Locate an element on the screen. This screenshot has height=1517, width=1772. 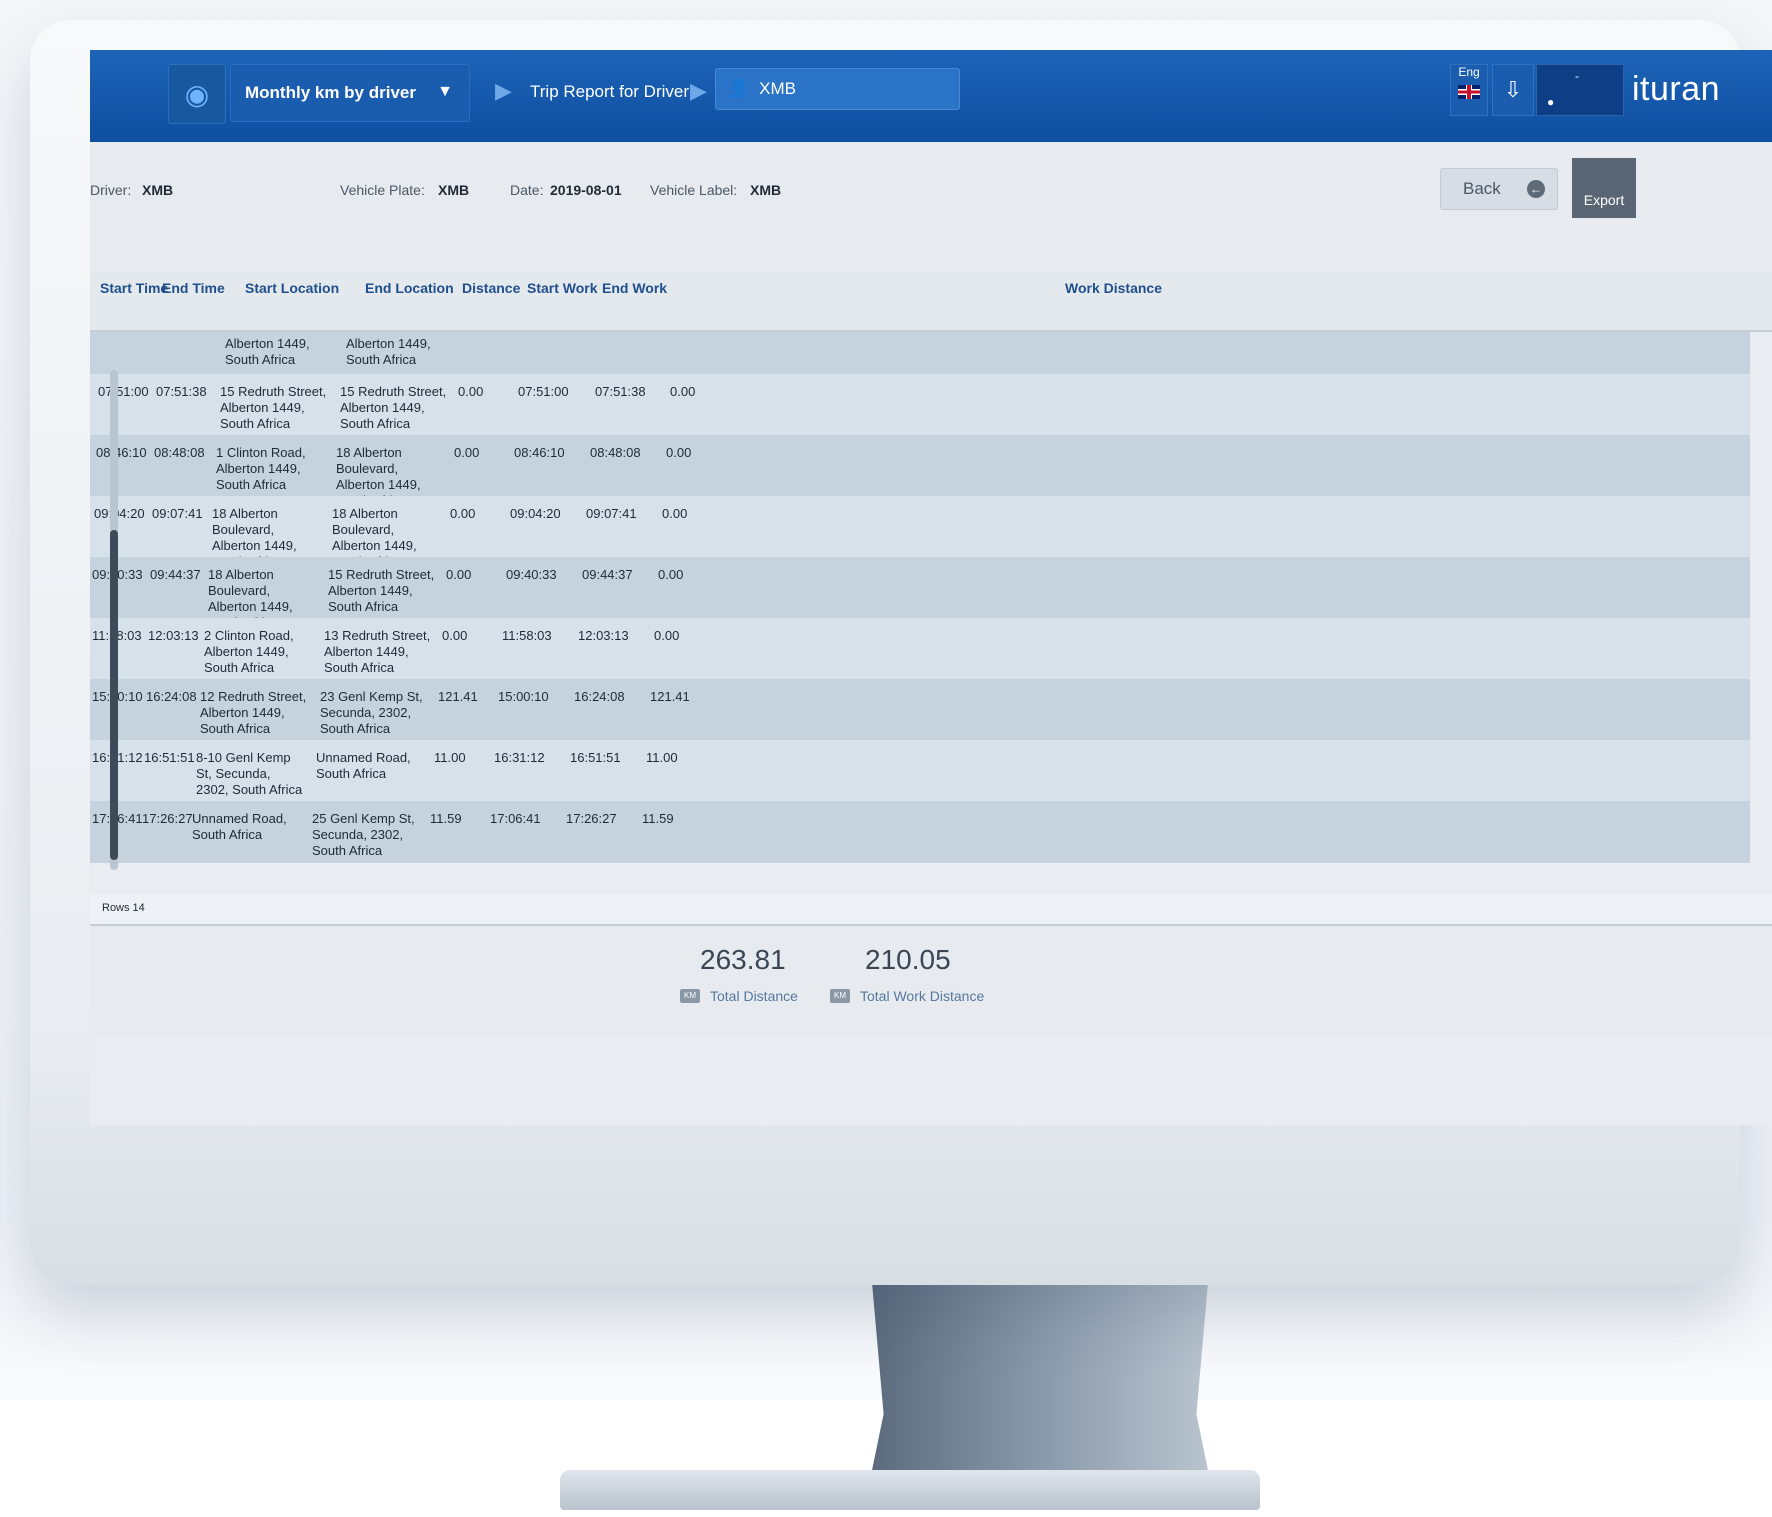
chevron-down-icon: ▼ is located at coordinates (445, 91).